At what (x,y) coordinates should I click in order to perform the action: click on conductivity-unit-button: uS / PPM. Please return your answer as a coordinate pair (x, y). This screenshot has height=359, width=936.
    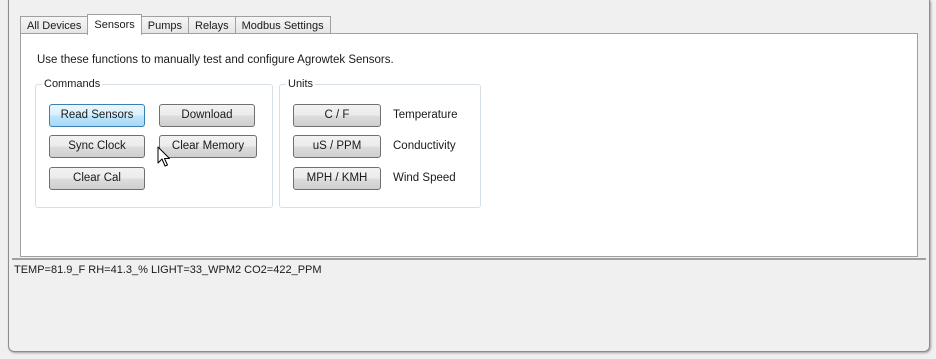
    Looking at the image, I should click on (337, 146).